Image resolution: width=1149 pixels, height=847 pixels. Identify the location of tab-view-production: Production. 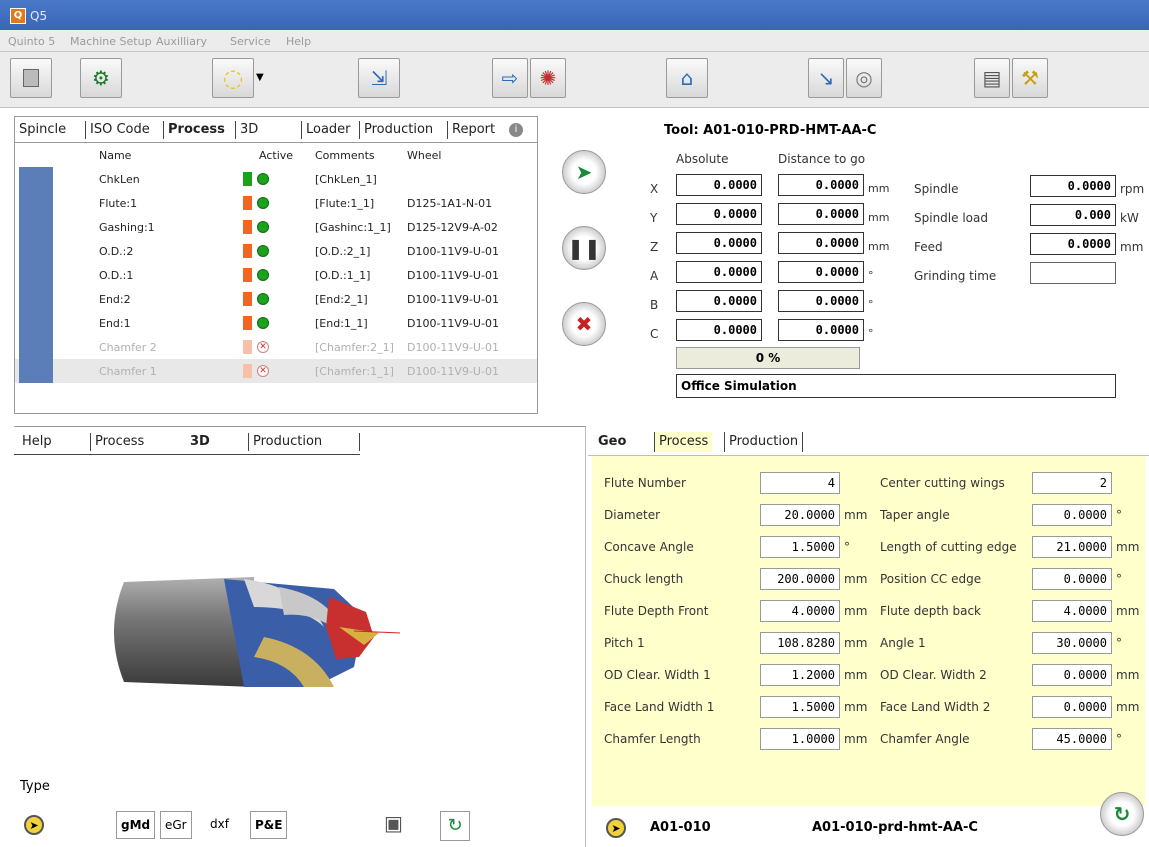
(304, 442).